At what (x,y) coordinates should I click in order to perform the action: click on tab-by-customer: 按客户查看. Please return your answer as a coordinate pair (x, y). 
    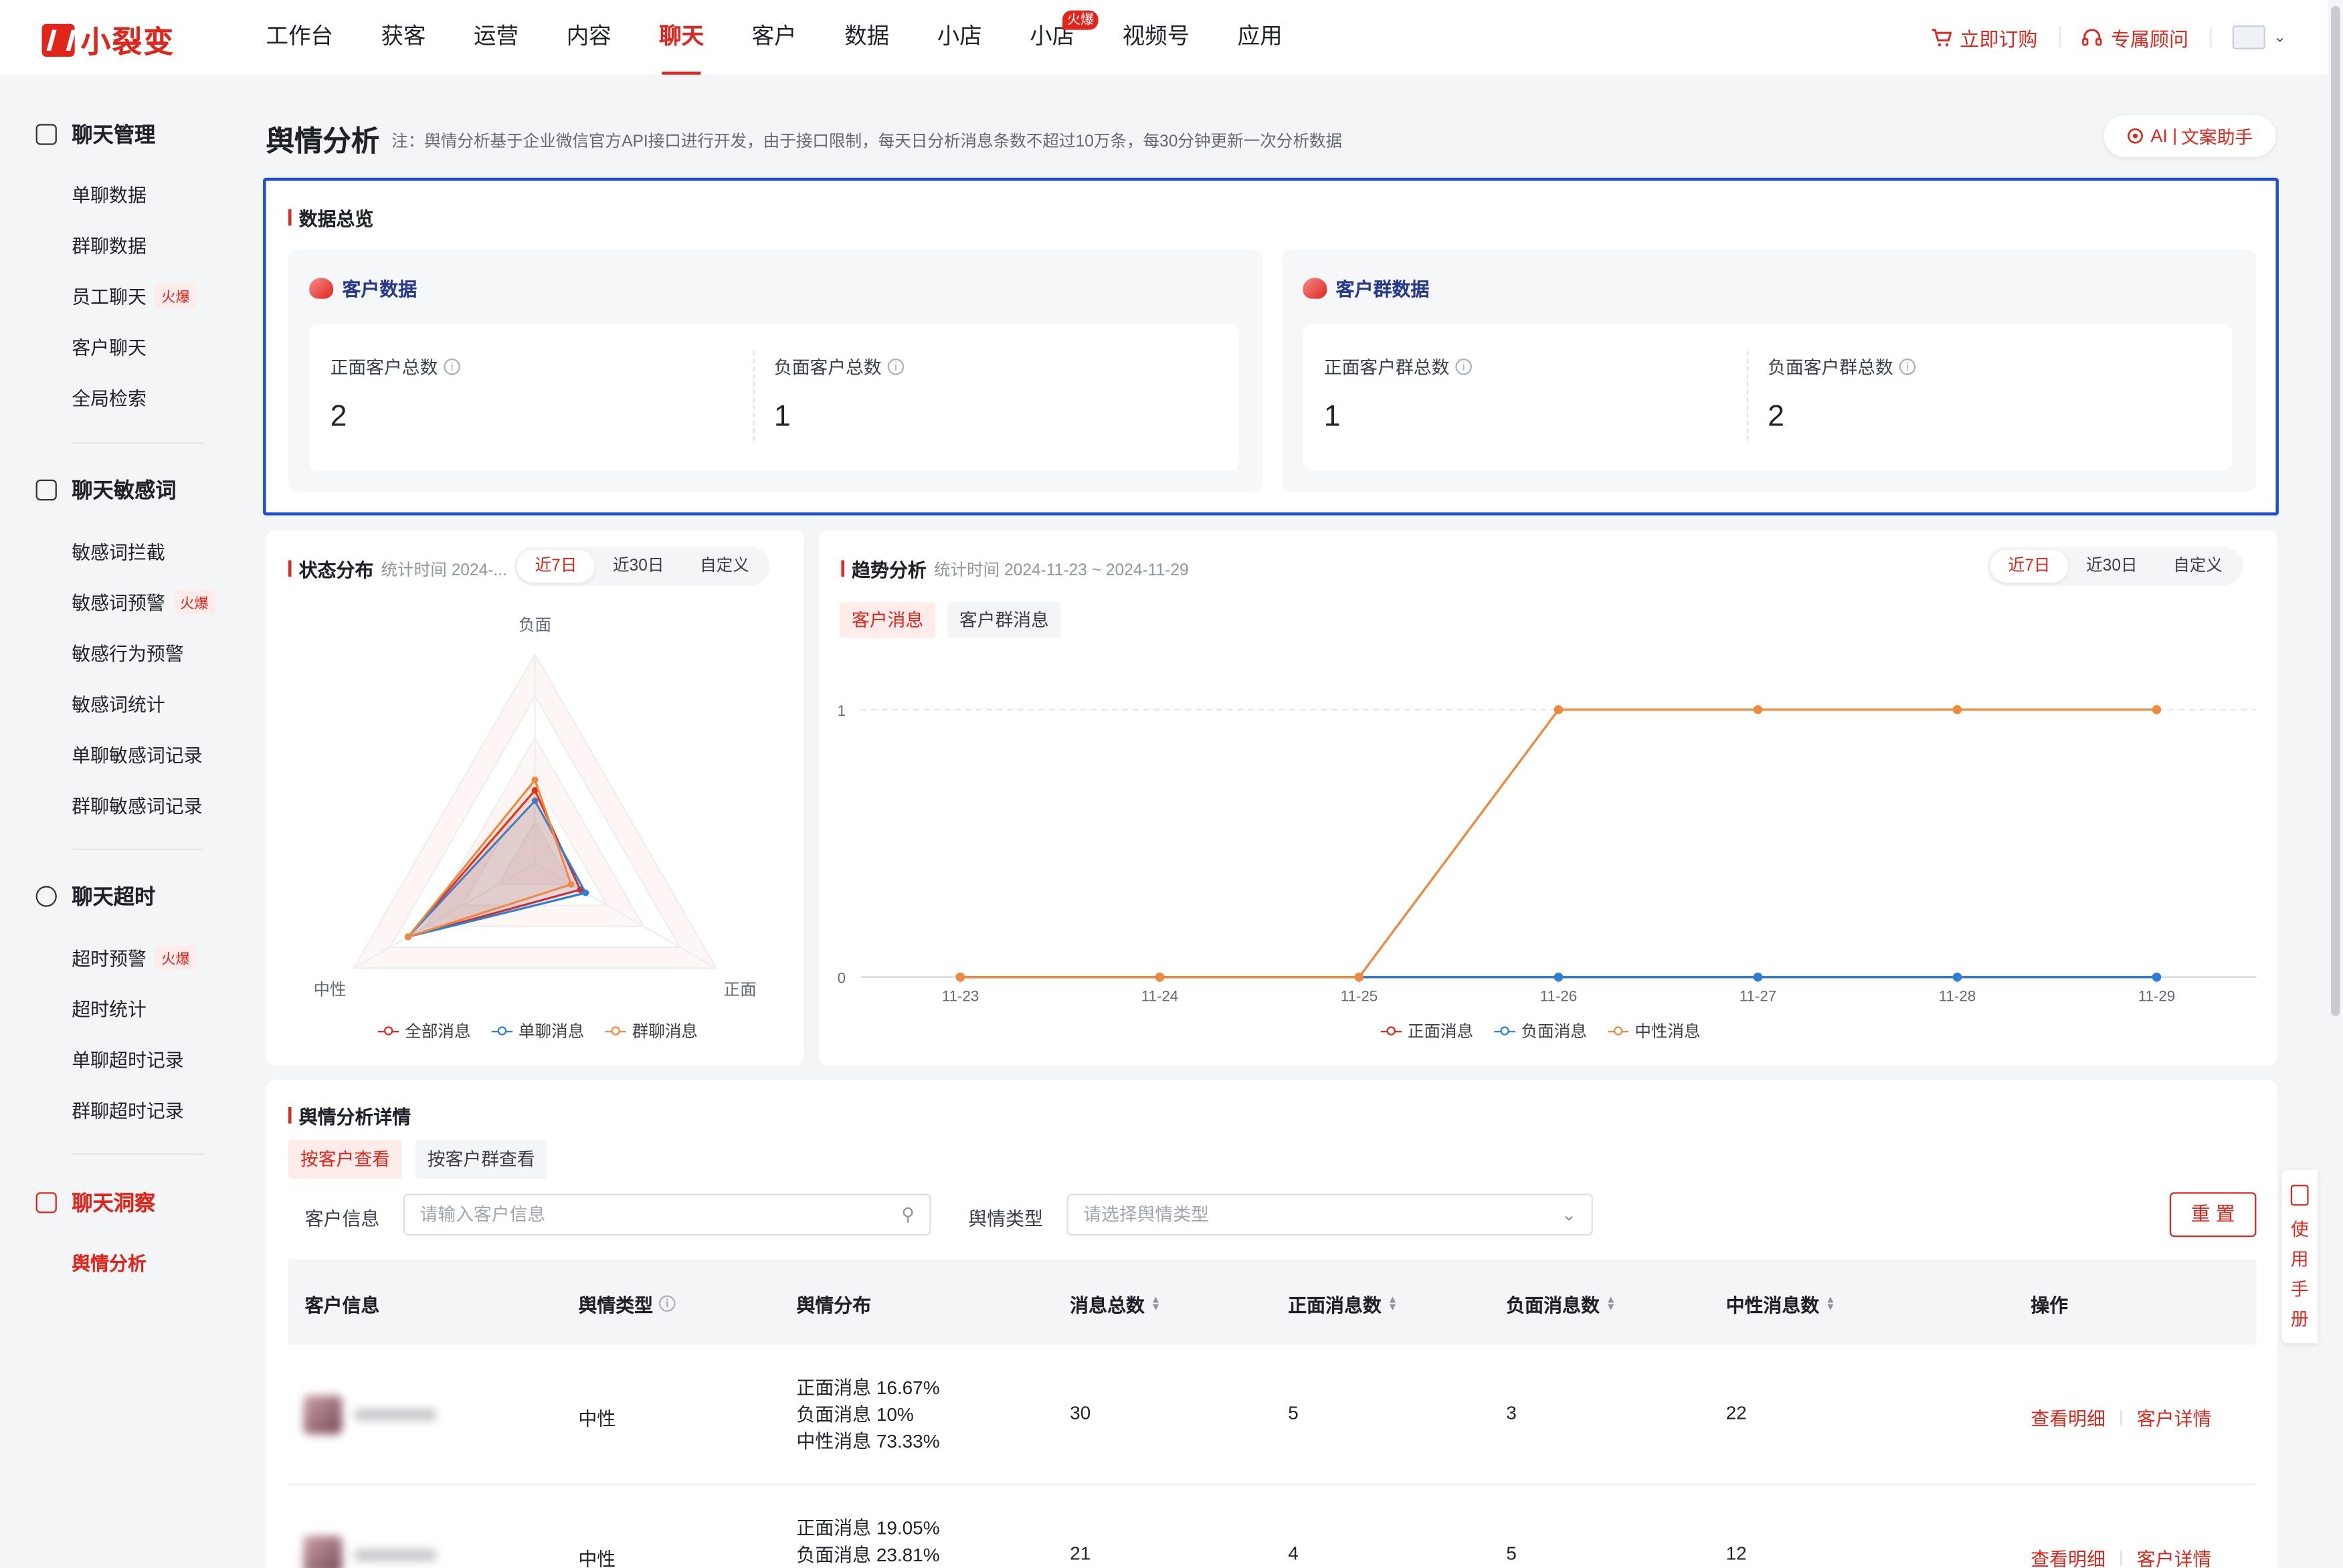
    Looking at the image, I should click on (345, 1159).